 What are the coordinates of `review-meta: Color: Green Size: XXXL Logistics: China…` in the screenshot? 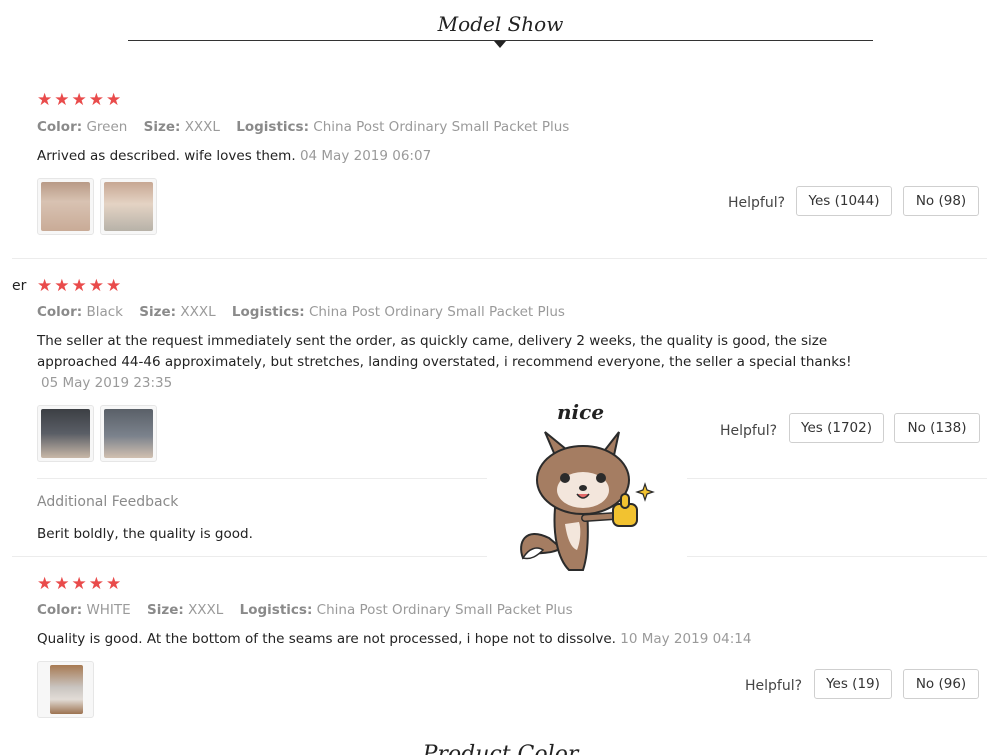 It's located at (303, 127).